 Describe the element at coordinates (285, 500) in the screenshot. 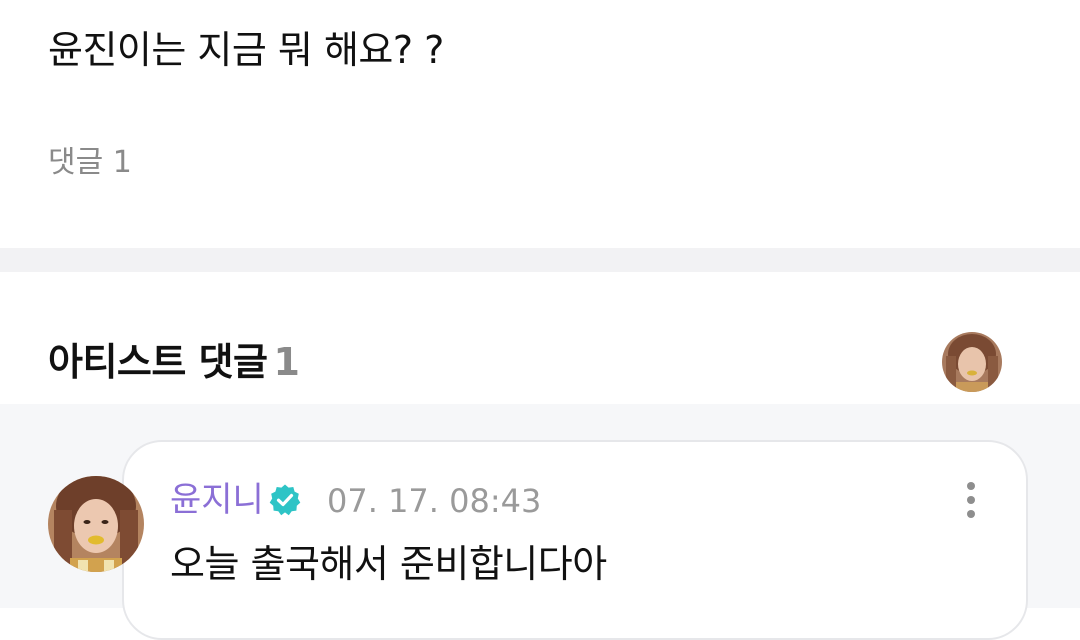

I see `verified-check-badge-icon` at that location.